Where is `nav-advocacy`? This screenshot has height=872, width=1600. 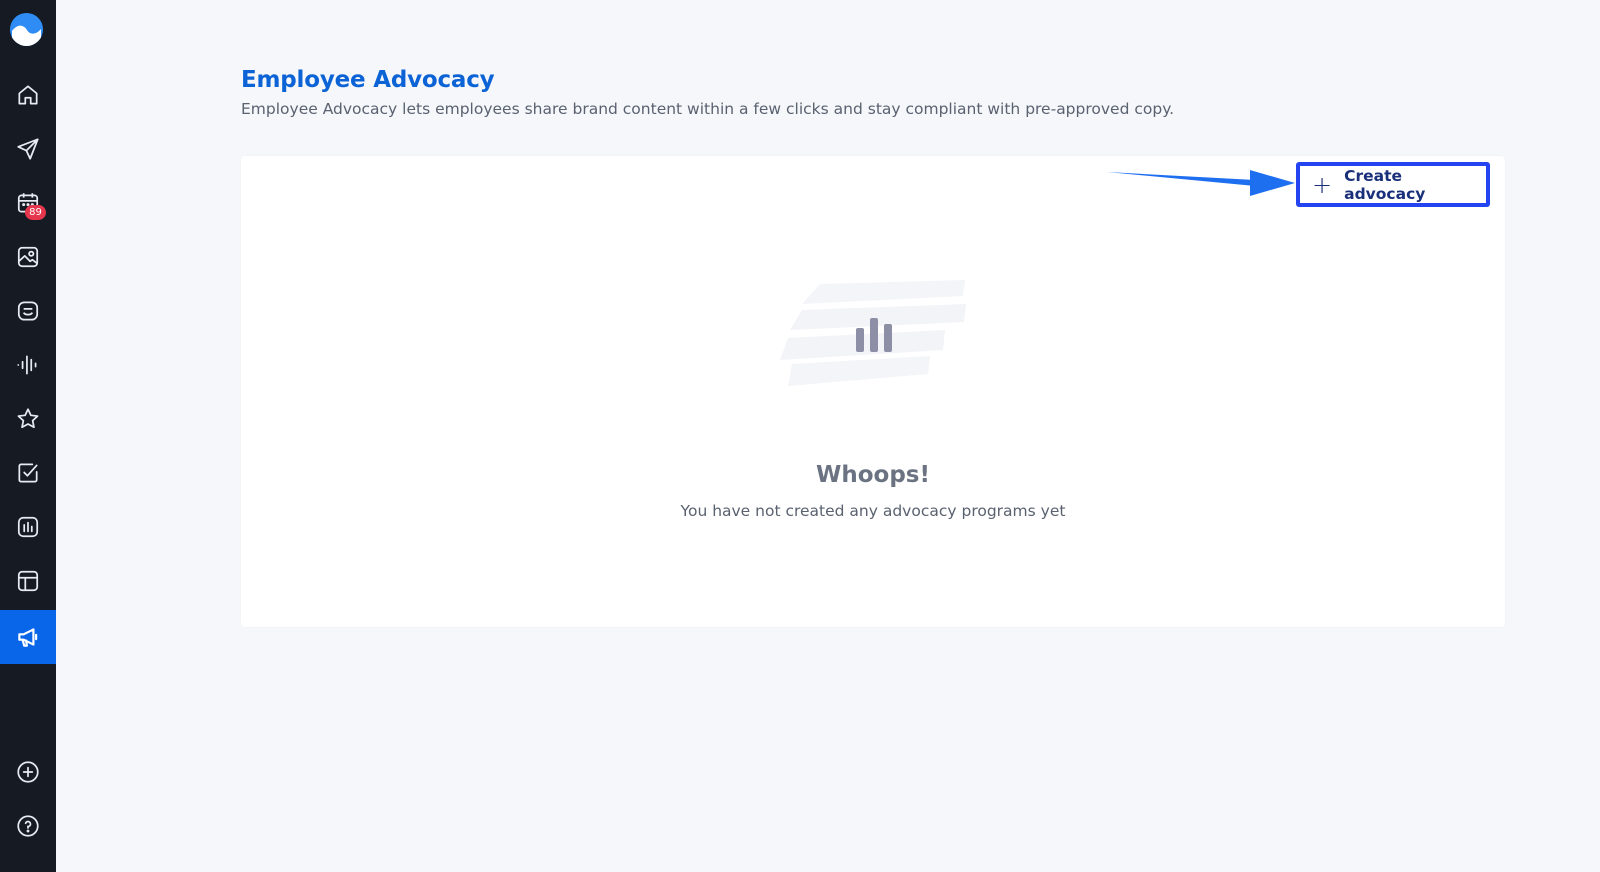
nav-advocacy is located at coordinates (28, 637).